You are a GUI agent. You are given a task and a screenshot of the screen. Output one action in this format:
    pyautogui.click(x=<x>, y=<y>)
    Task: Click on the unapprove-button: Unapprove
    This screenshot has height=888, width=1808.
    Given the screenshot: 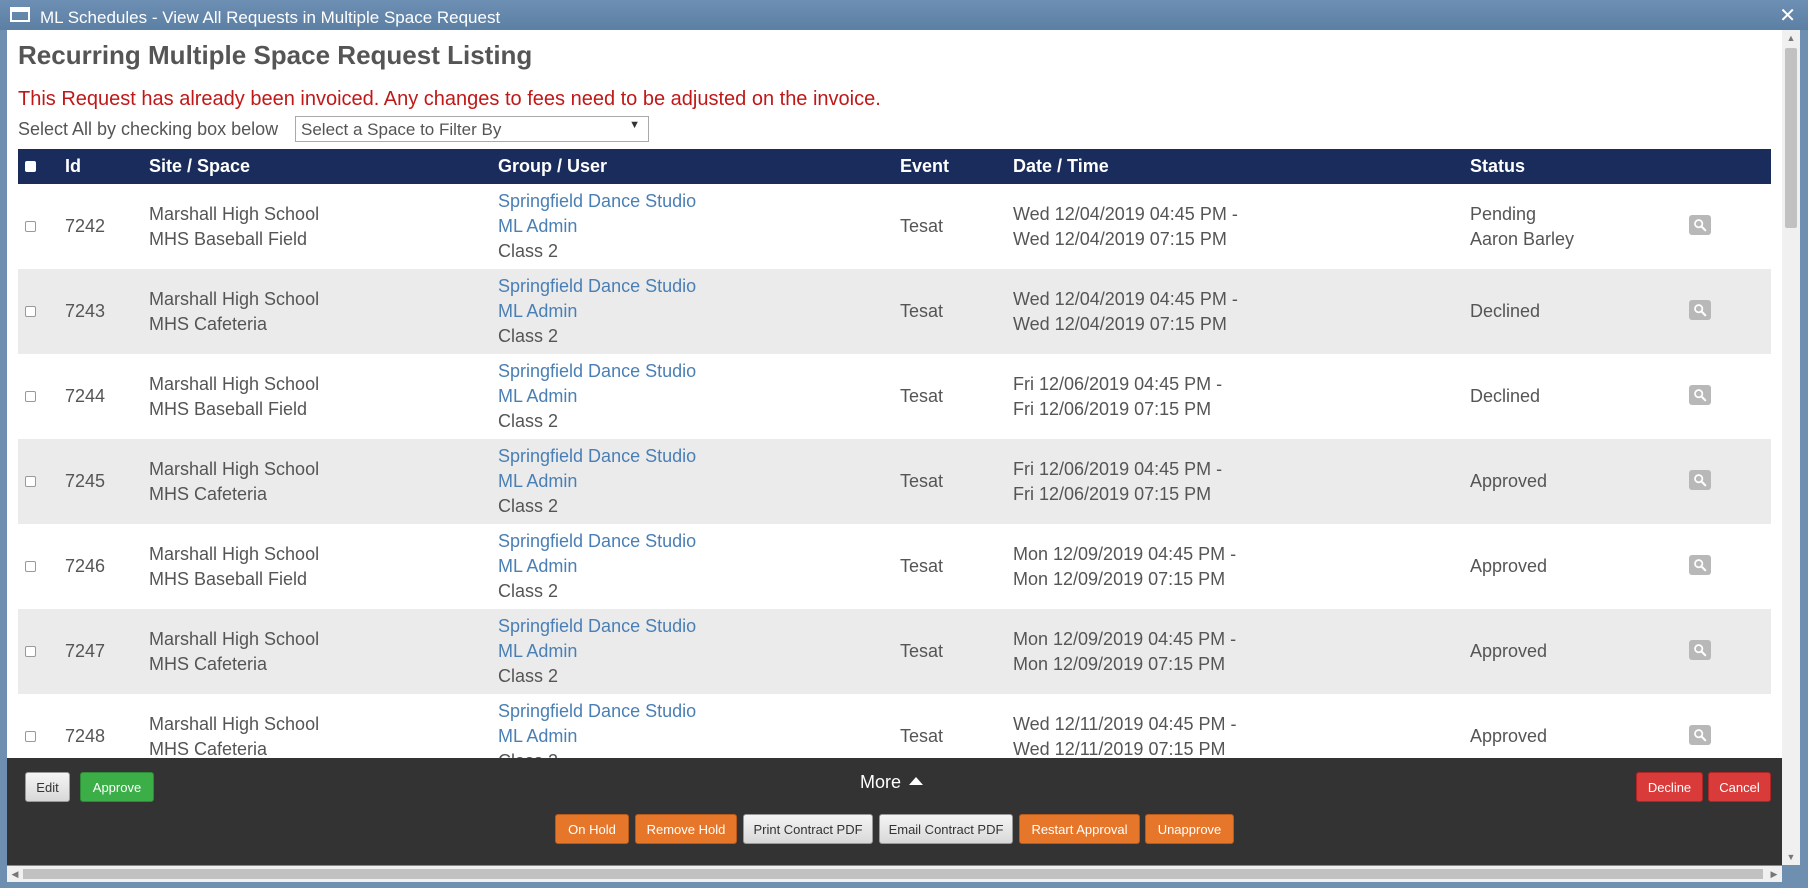 What is the action you would take?
    pyautogui.click(x=1189, y=829)
    